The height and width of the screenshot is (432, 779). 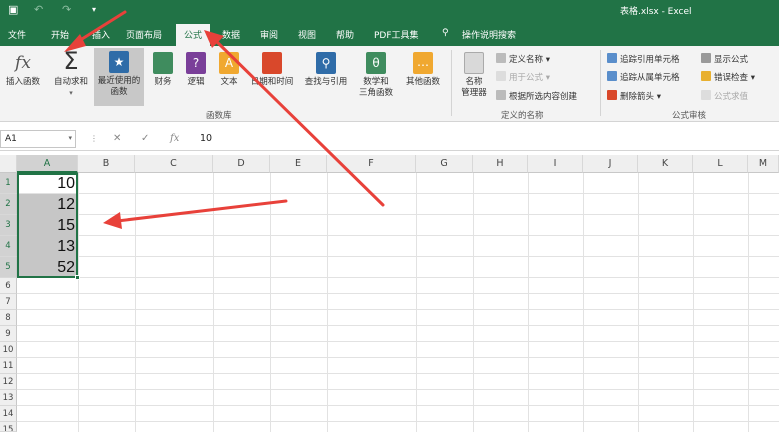 I want to click on row-header: 13, so click(x=8, y=398).